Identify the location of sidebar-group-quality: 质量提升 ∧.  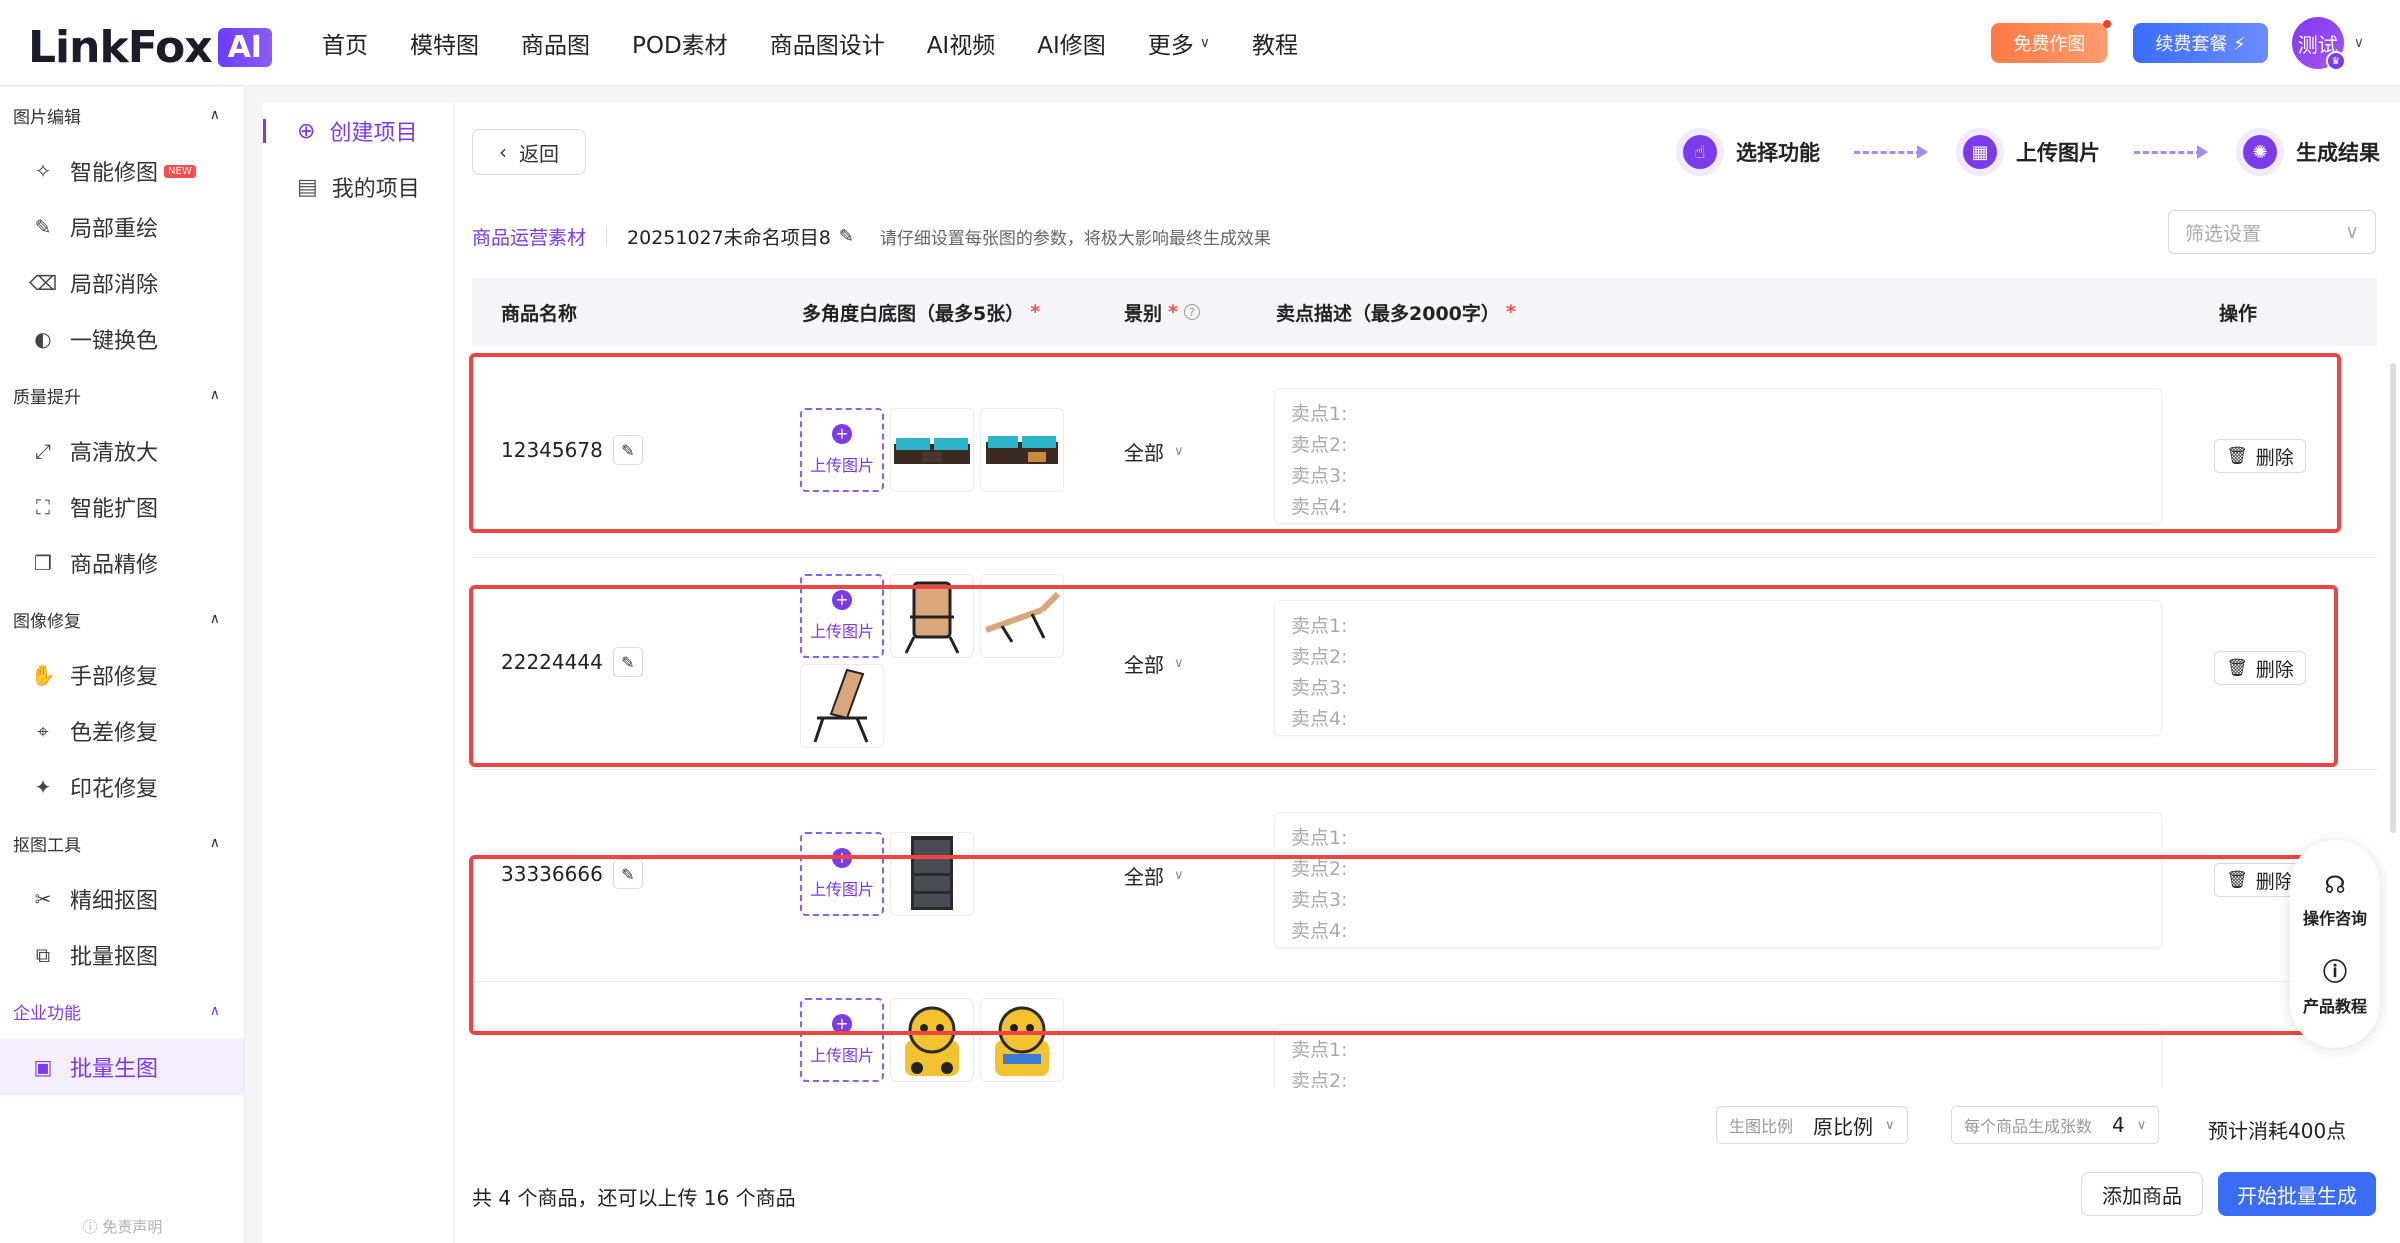
(122, 395).